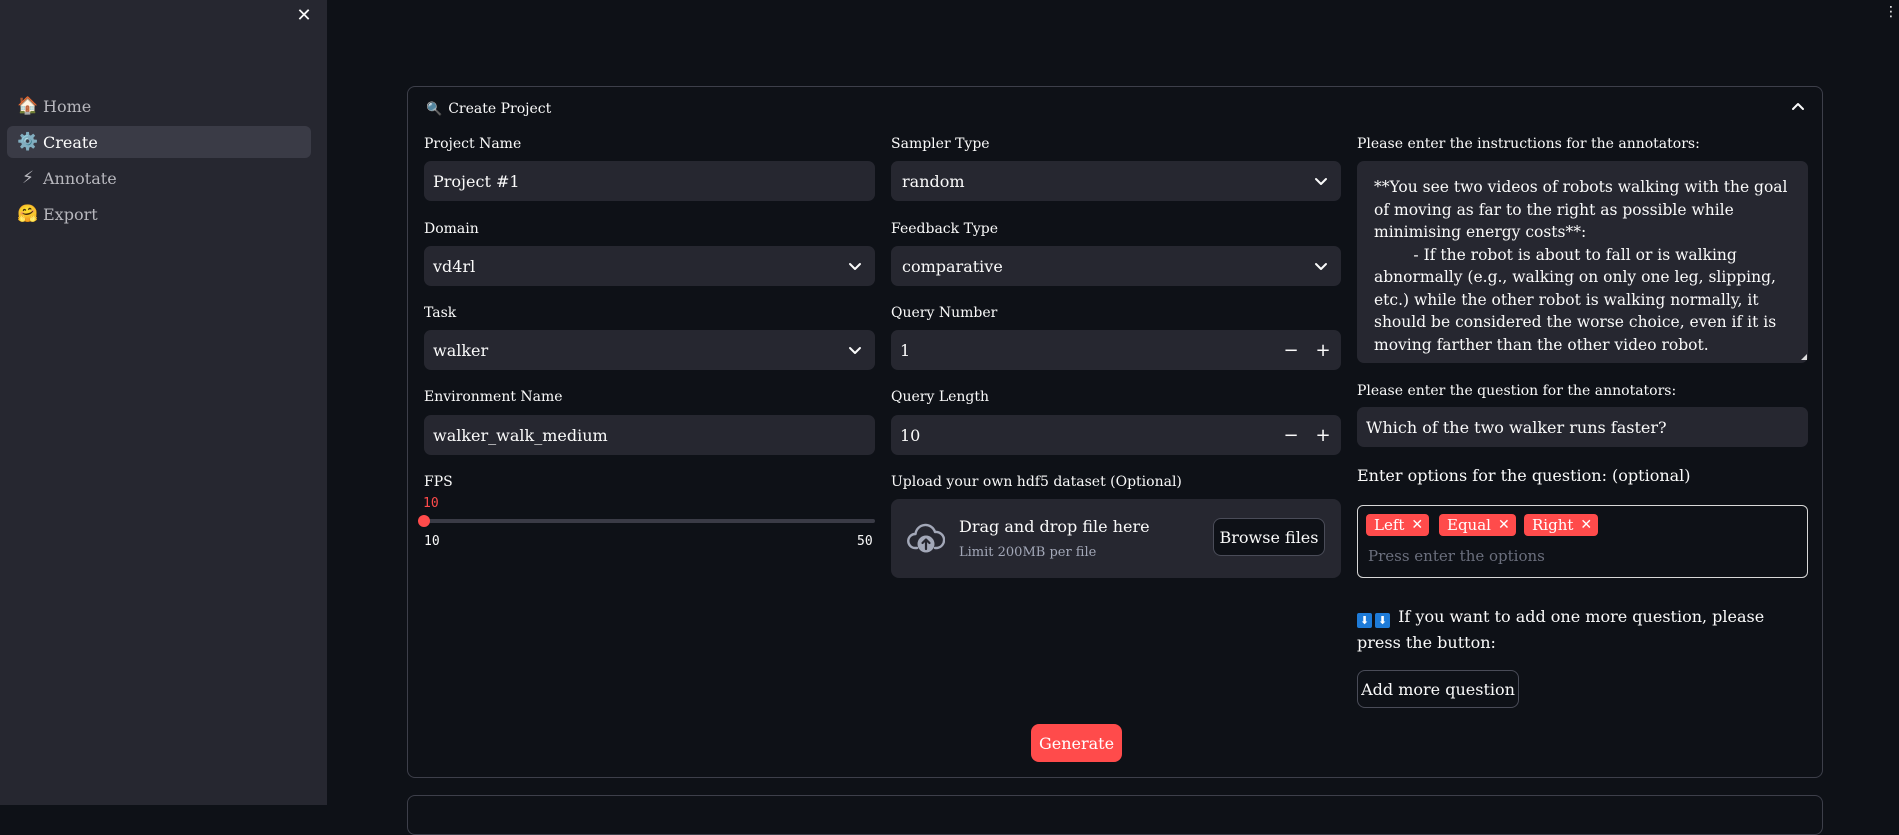 This screenshot has height=835, width=1899. Describe the element at coordinates (649, 521) in the screenshot. I see `fps-slider-track` at that location.